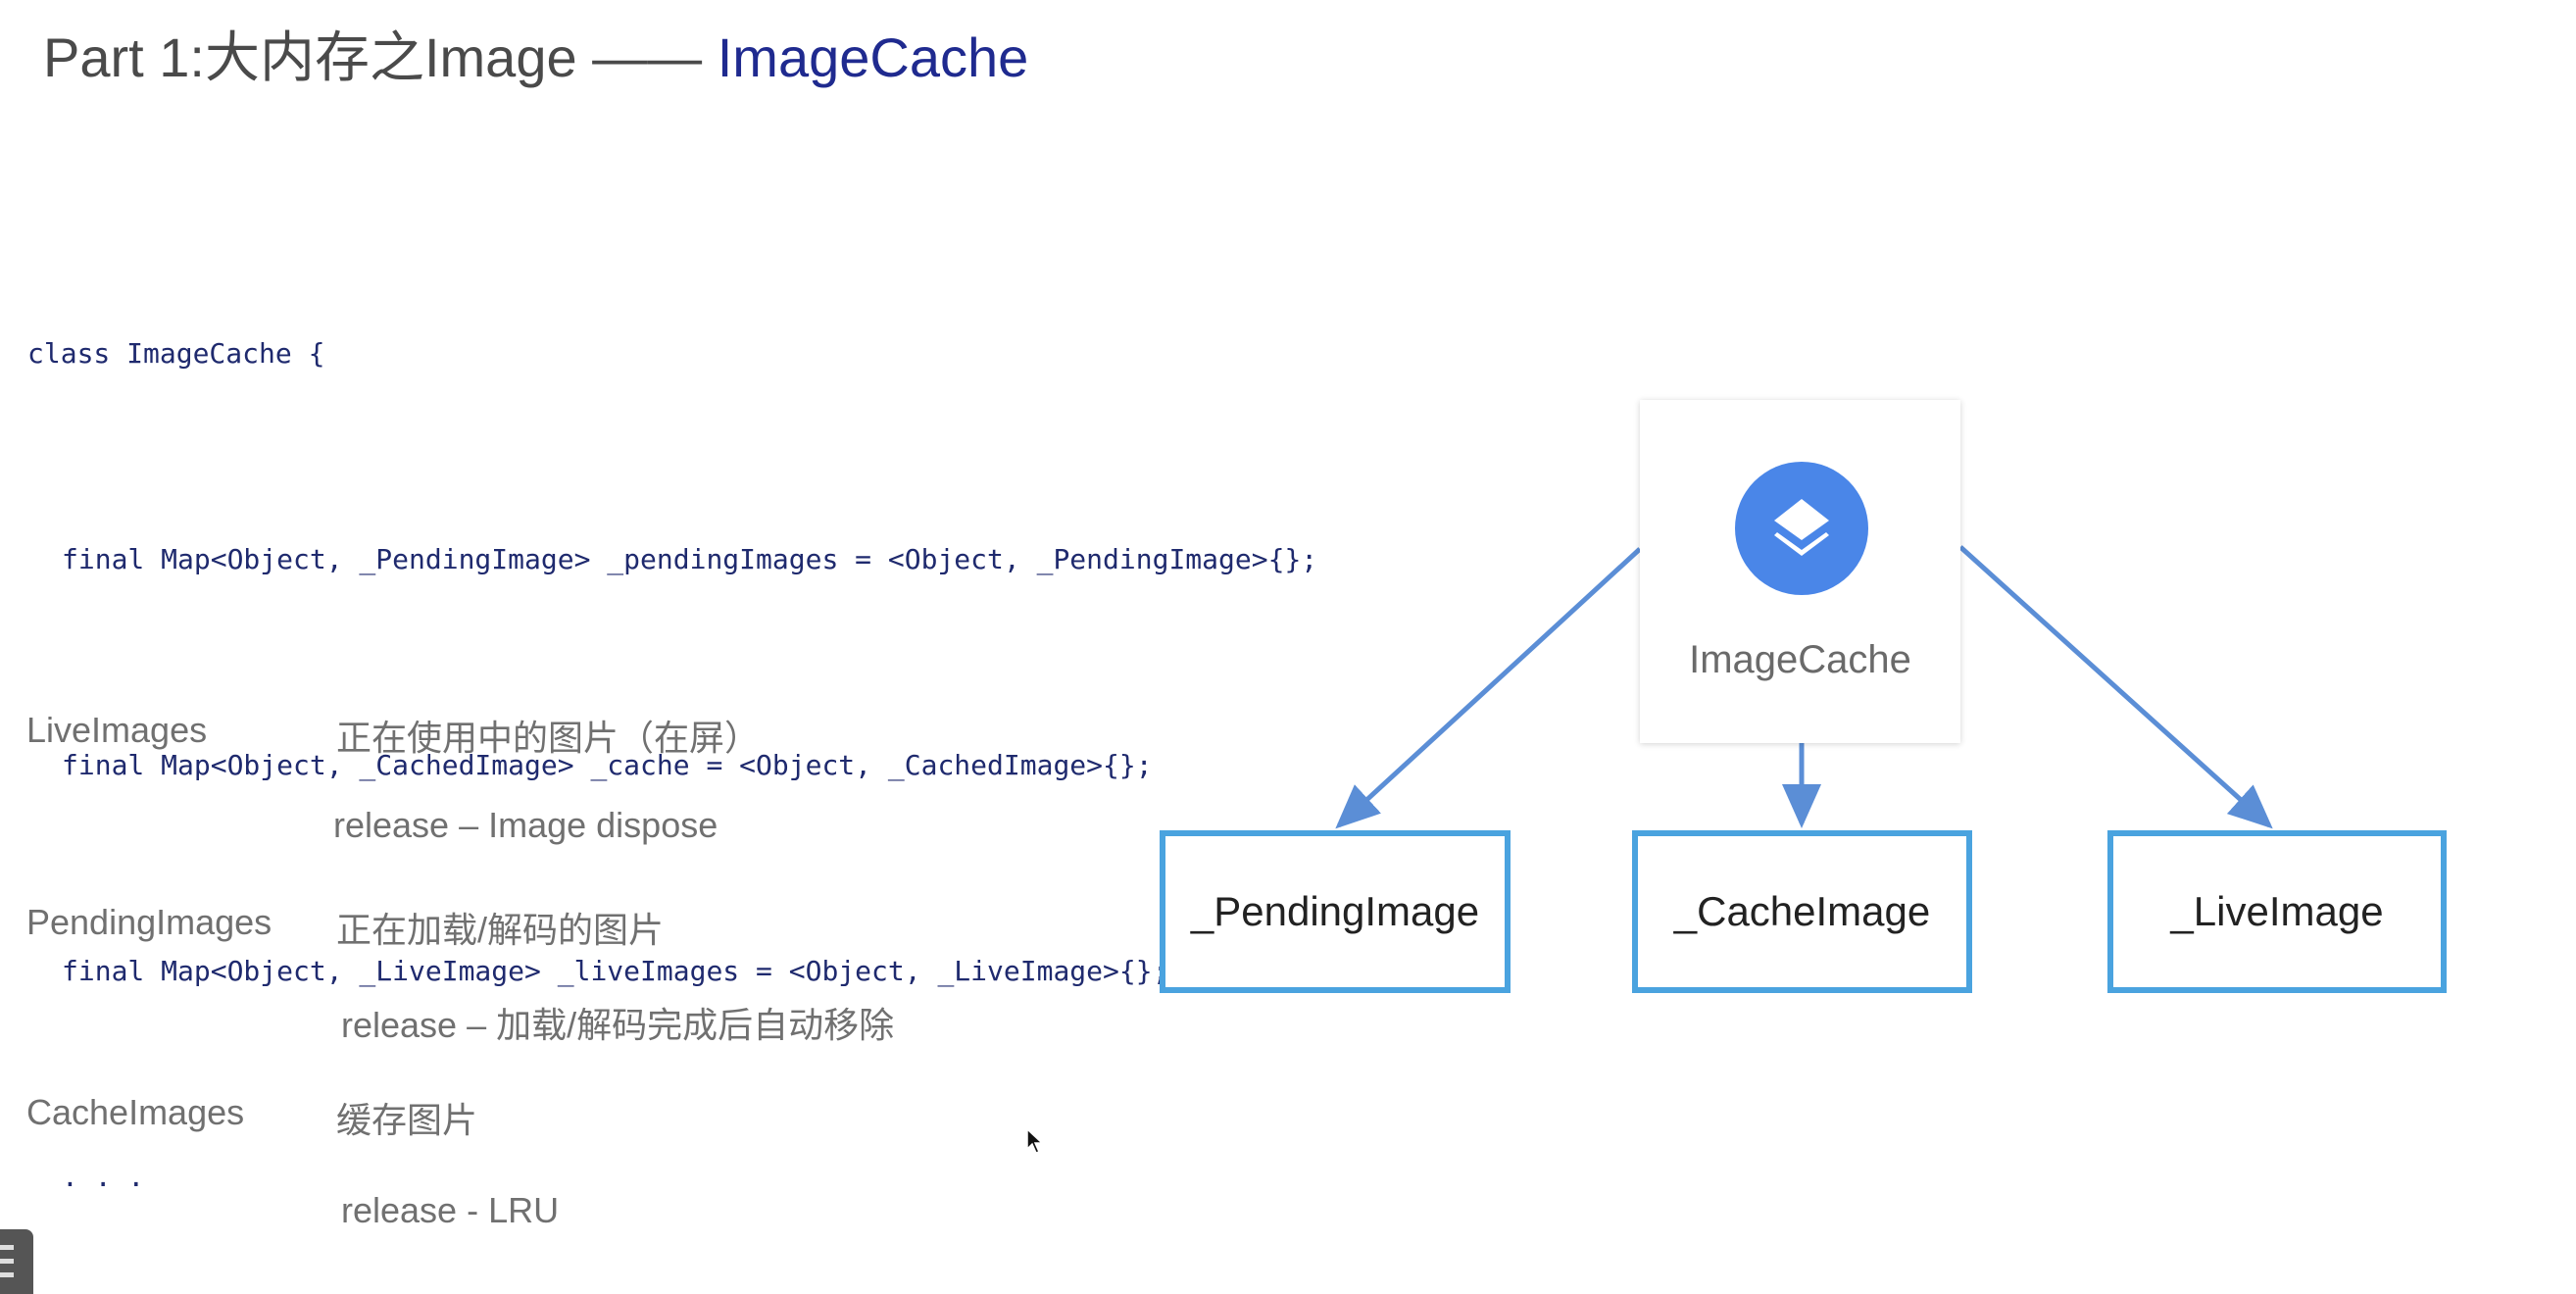 The image size is (2576, 1294). What do you see at coordinates (2277, 911) in the screenshot?
I see `node-liveimage: _LiveImage` at bounding box center [2277, 911].